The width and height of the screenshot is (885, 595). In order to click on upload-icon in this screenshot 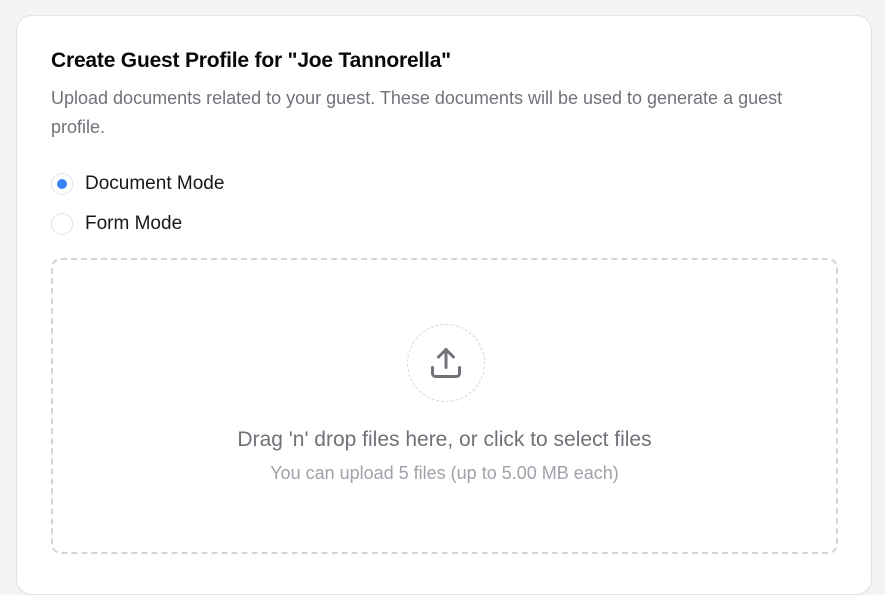, I will do `click(446, 363)`.